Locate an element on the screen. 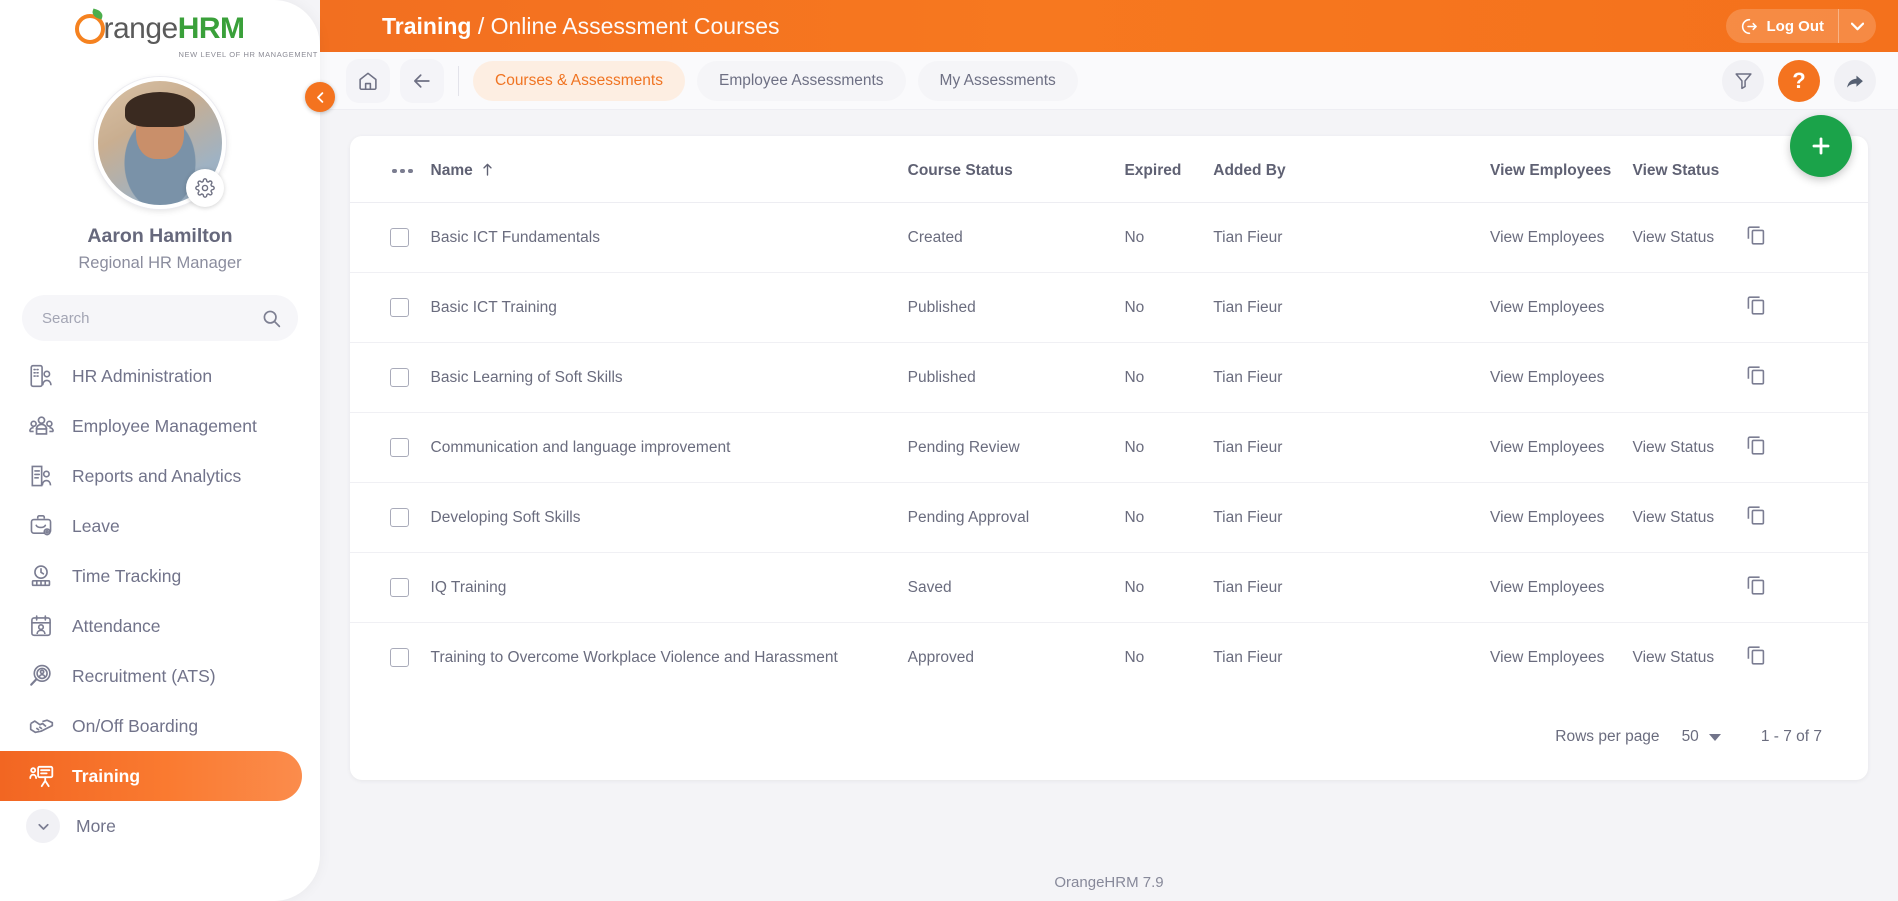 The image size is (1898, 901). cell-view-status-link is located at coordinates (1688, 377).